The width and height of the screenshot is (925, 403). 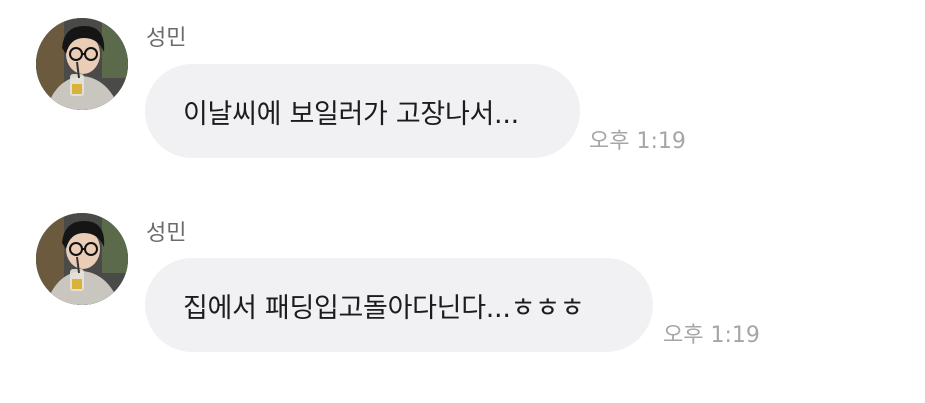 I want to click on message-timestamp: 오후 1:19, so click(x=711, y=335).